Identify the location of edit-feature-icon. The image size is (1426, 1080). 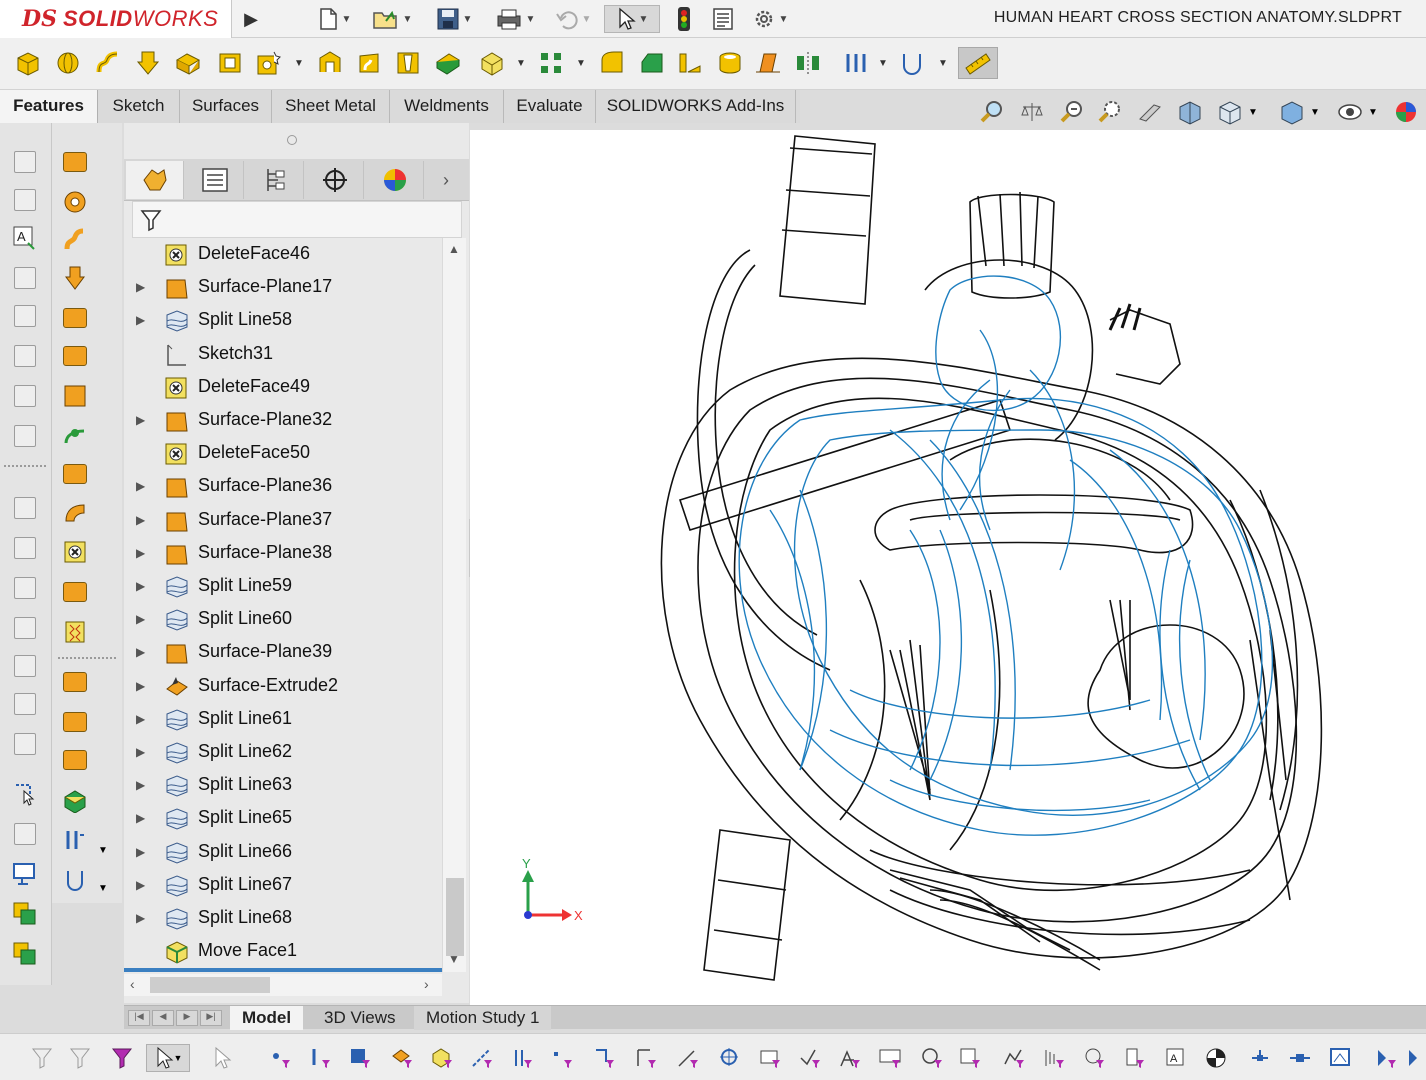
(25, 834).